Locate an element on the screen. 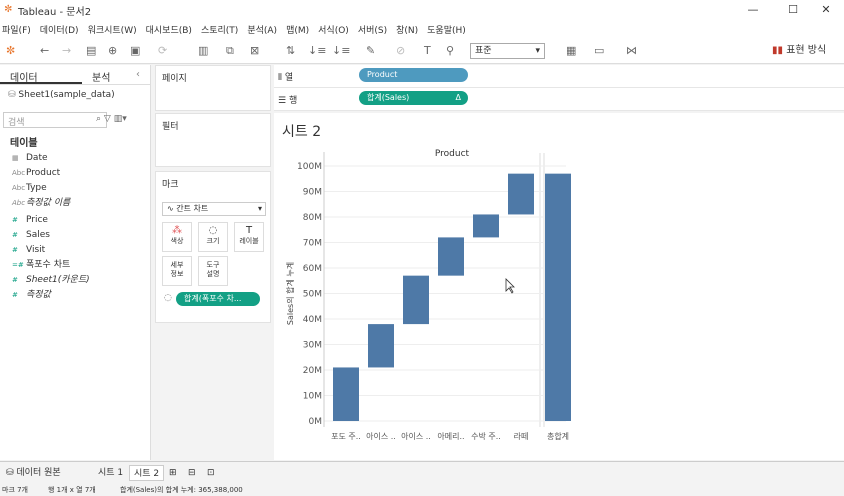 This screenshot has width=844, height=496. tab-sheet-2: 시트 2 is located at coordinates (147, 473).